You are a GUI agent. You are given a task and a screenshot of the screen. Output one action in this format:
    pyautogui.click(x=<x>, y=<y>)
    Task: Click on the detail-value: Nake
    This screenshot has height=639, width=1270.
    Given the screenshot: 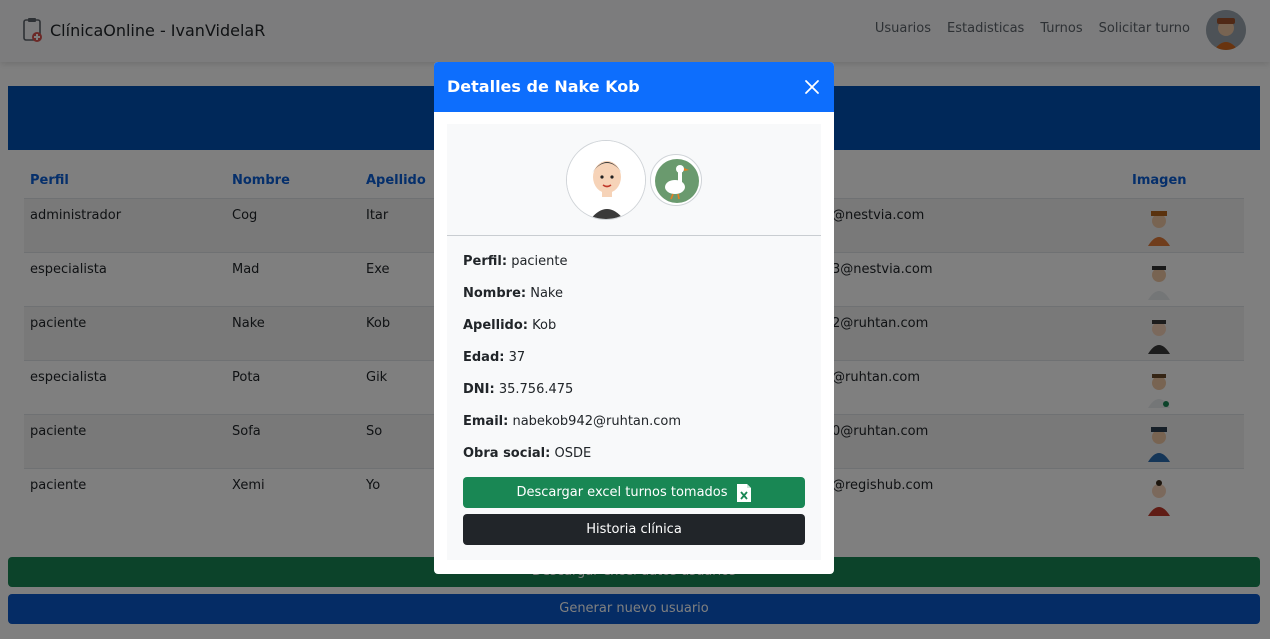 What is the action you would take?
    pyautogui.click(x=546, y=293)
    